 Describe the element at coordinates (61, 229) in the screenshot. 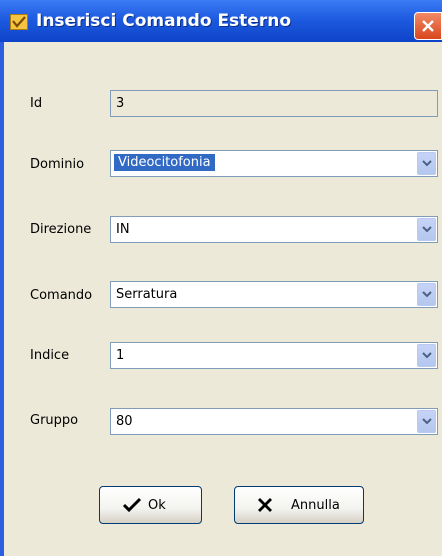

I see `direzione-label: Direzione` at that location.